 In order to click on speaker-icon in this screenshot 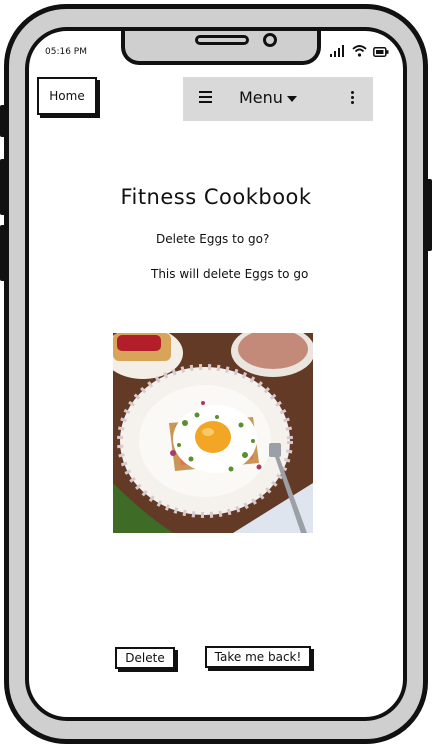, I will do `click(222, 40)`.